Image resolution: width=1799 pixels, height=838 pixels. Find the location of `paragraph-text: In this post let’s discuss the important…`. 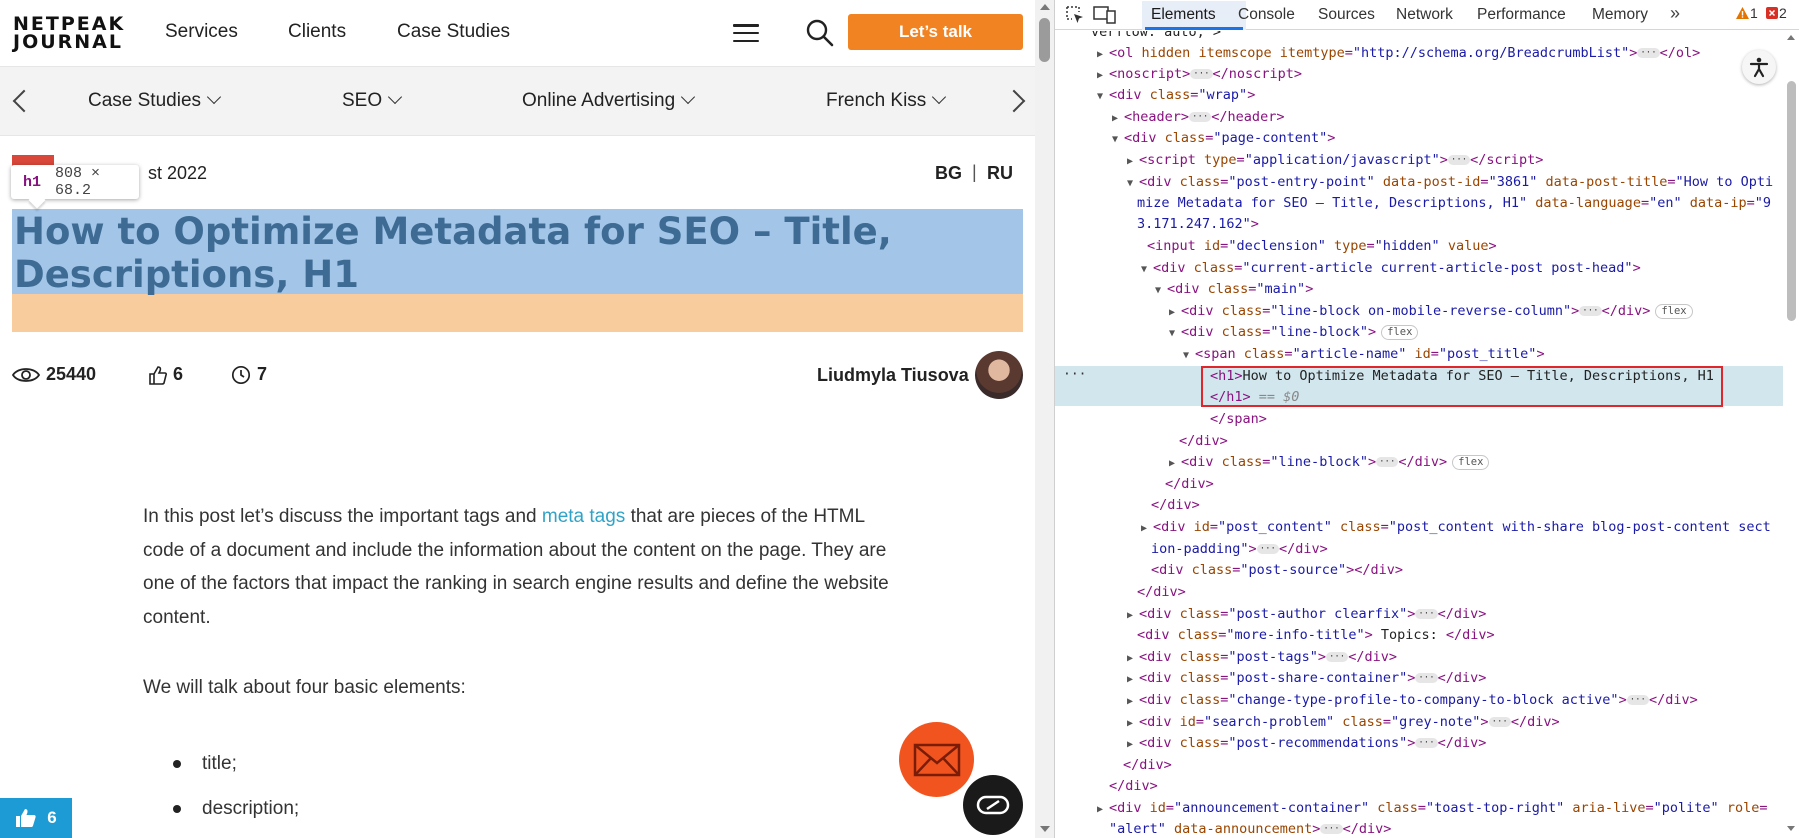

paragraph-text: In this post let’s discuss the important… is located at coordinates (342, 516).